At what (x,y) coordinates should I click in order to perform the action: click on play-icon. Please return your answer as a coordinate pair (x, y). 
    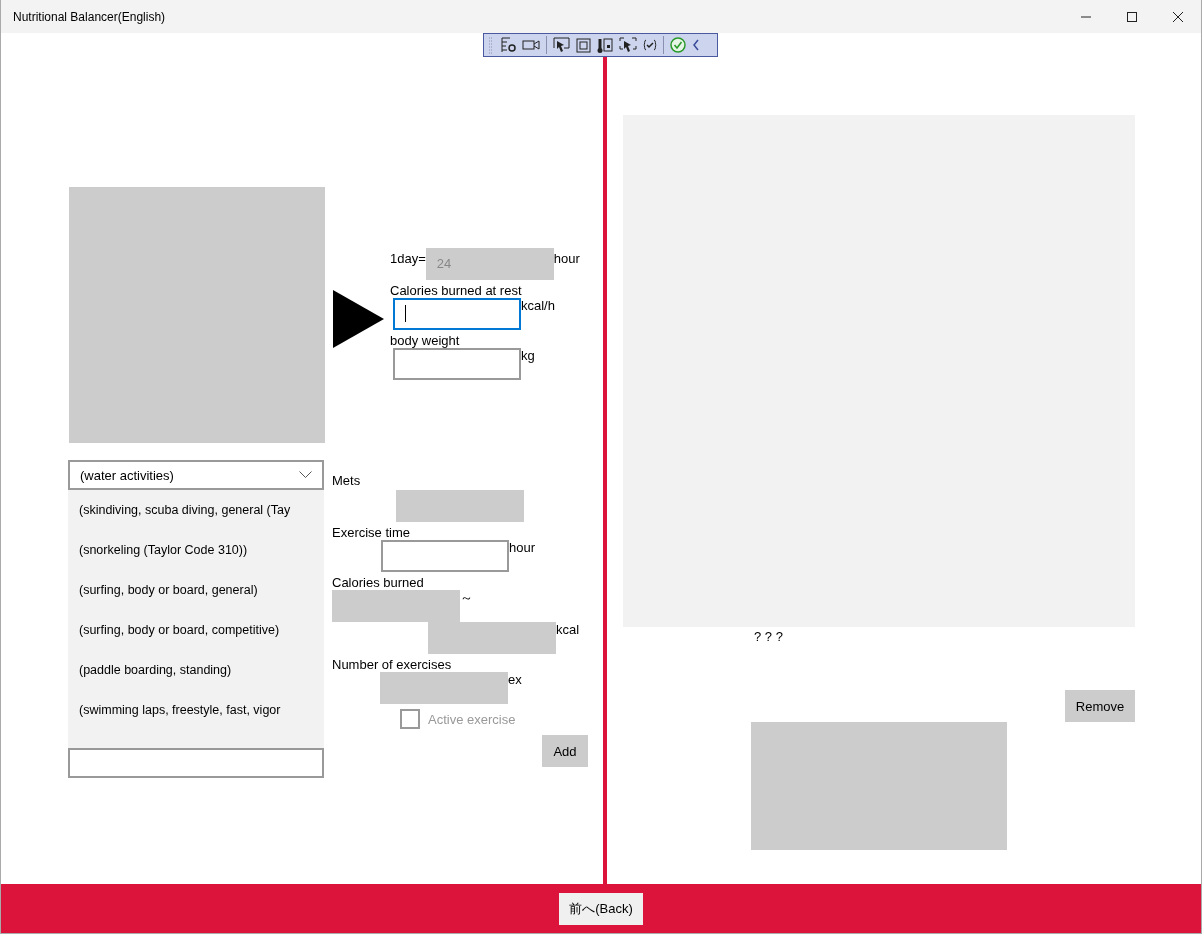
    Looking at the image, I should click on (358, 319).